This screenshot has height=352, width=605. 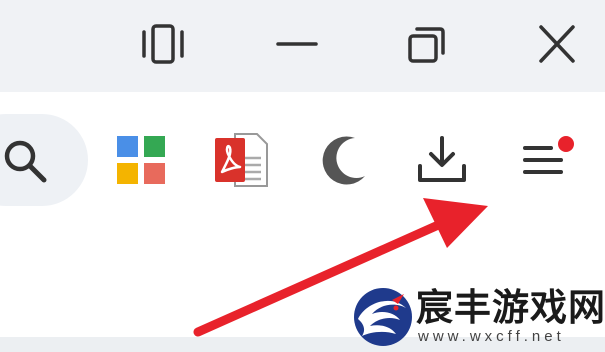 I want to click on apps-grid-icon, so click(x=141, y=160).